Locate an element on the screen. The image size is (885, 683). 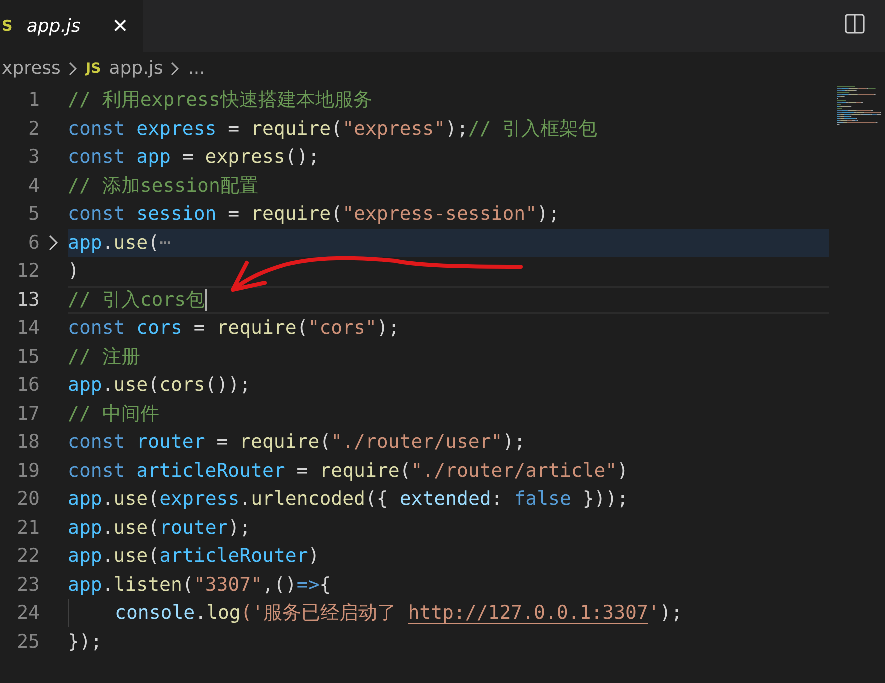
line-number: 25 is located at coordinates (28, 641).